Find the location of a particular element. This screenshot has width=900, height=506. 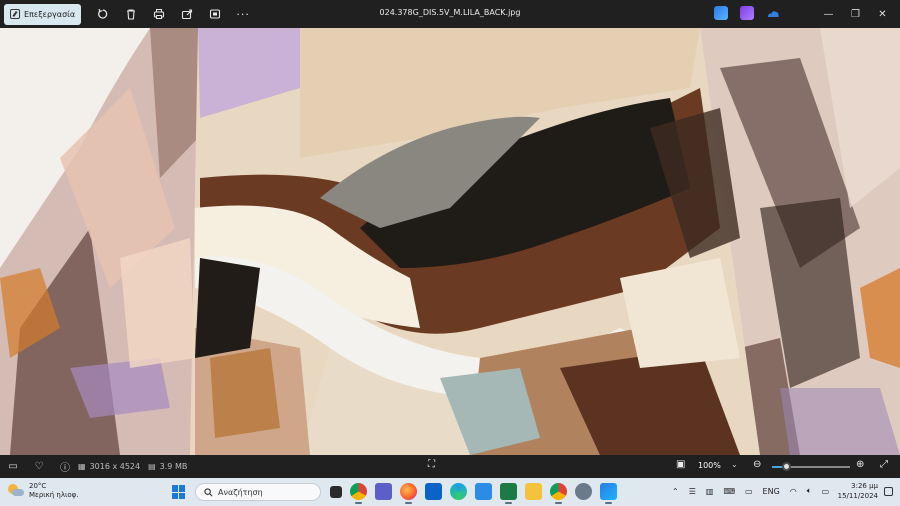

restore-button: ❐ is located at coordinates (855, 14).